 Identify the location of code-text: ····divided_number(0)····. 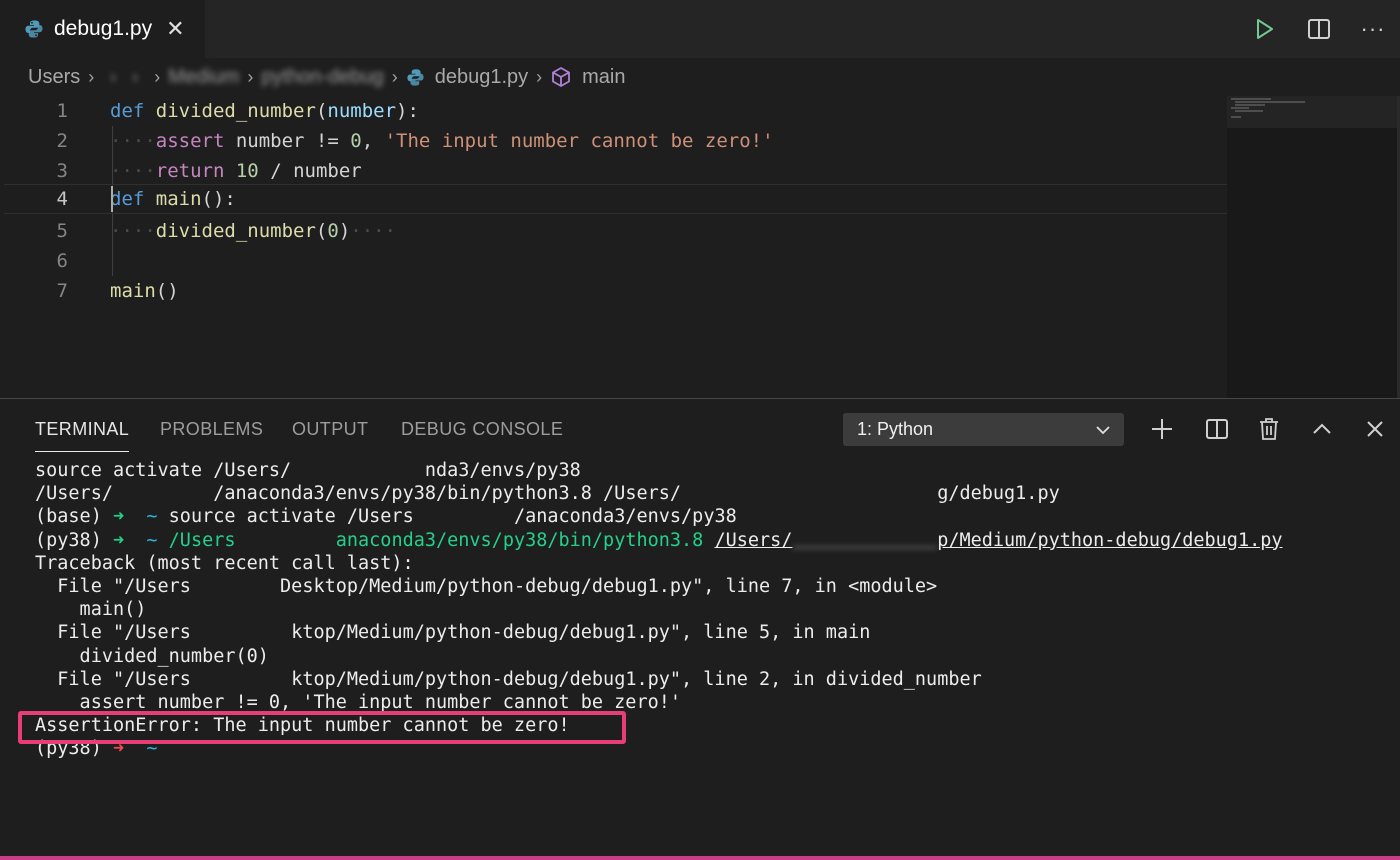
(253, 231).